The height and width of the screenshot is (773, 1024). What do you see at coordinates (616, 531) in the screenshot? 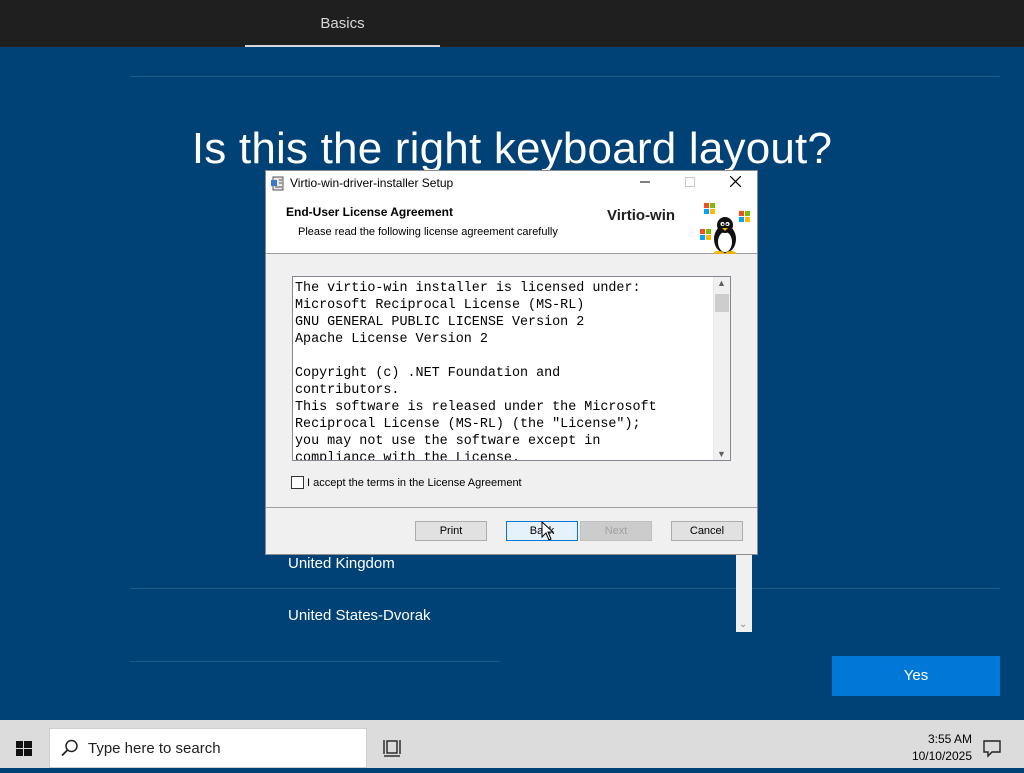
I see `next-button: Next` at bounding box center [616, 531].